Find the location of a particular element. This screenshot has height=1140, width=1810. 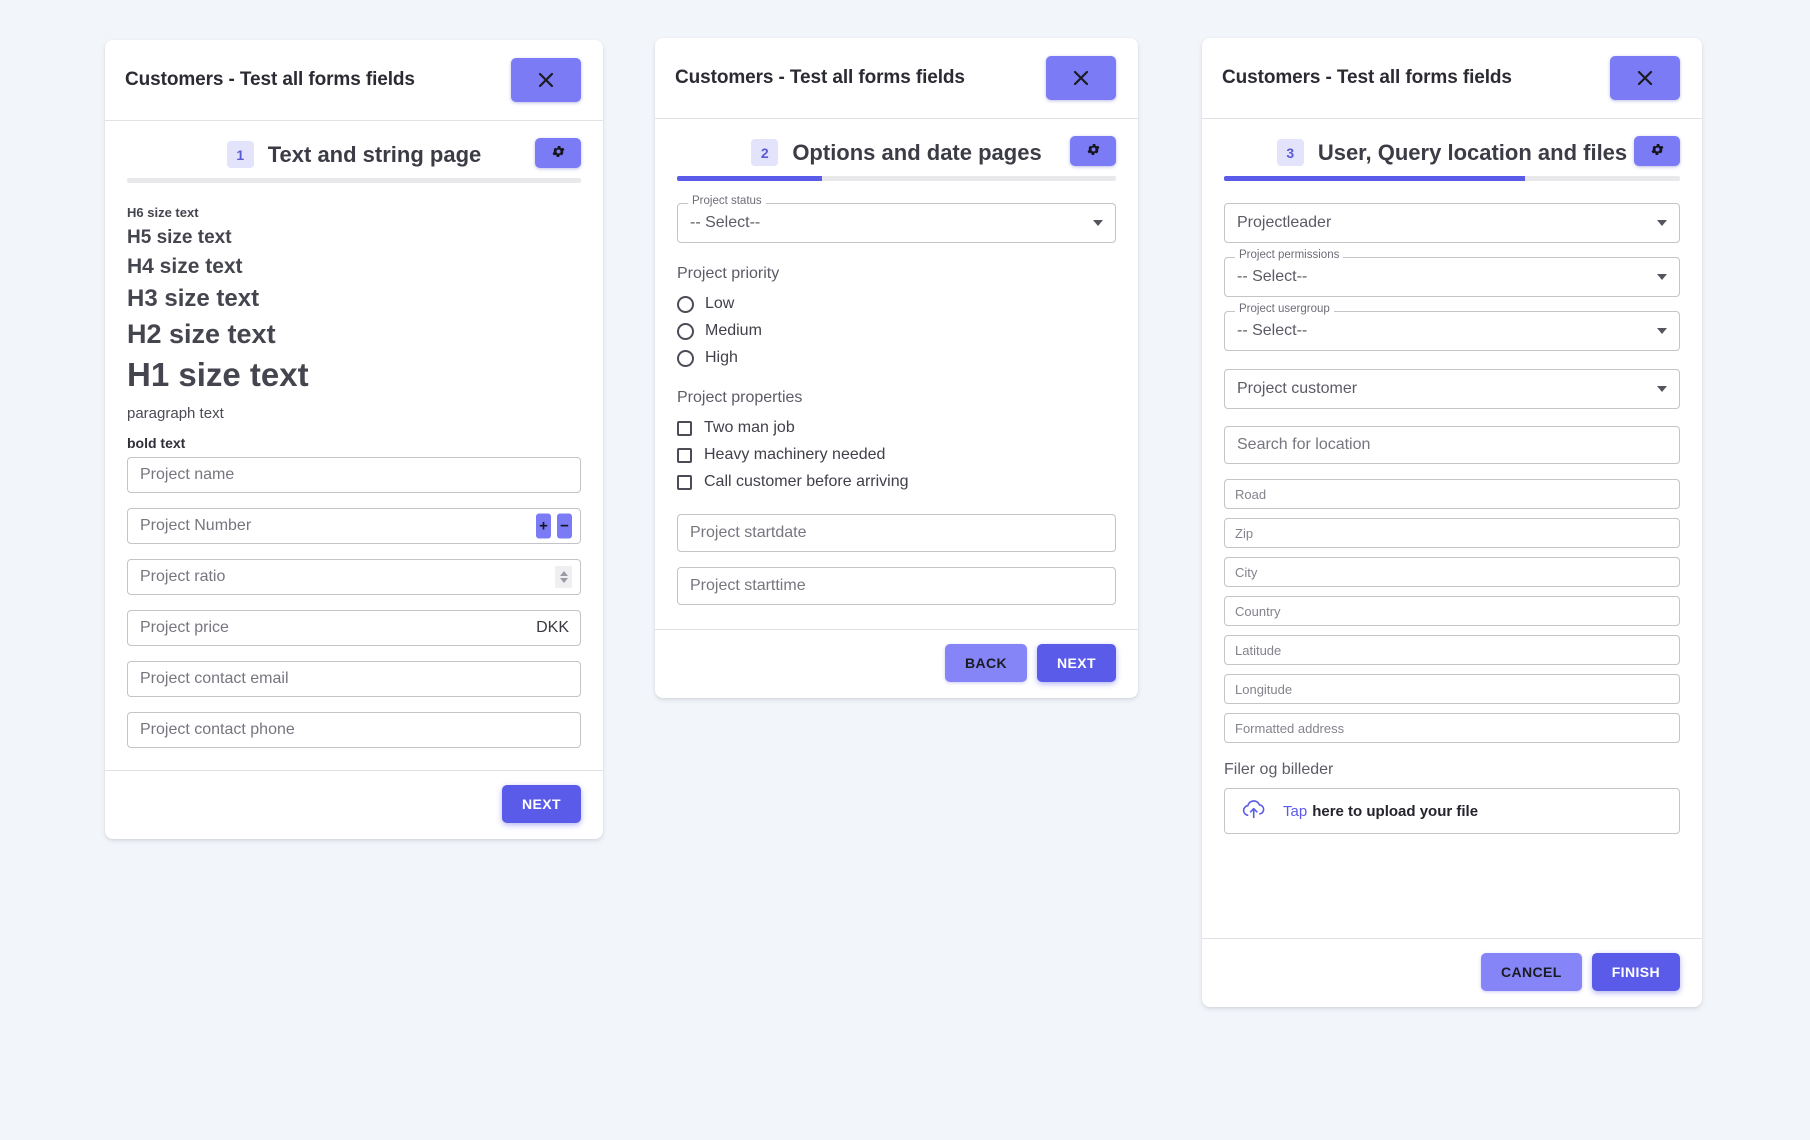

project-price-field: DKK is located at coordinates (354, 628).